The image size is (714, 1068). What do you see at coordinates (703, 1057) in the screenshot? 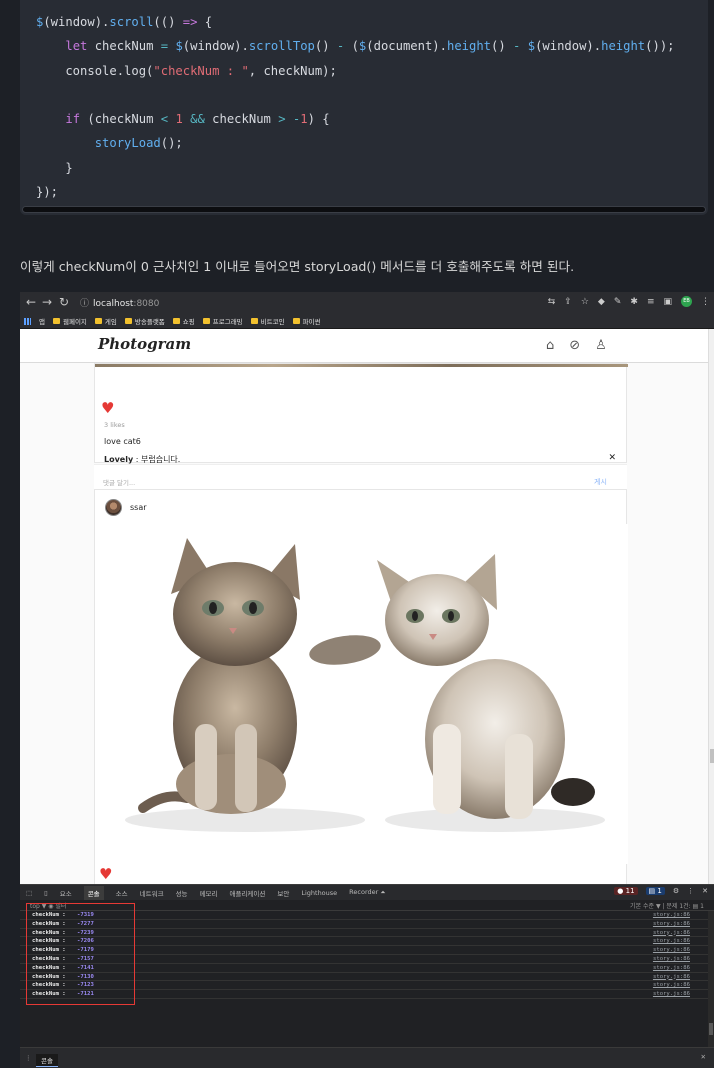
I see `close-drawer-icon: ✕` at bounding box center [703, 1057].